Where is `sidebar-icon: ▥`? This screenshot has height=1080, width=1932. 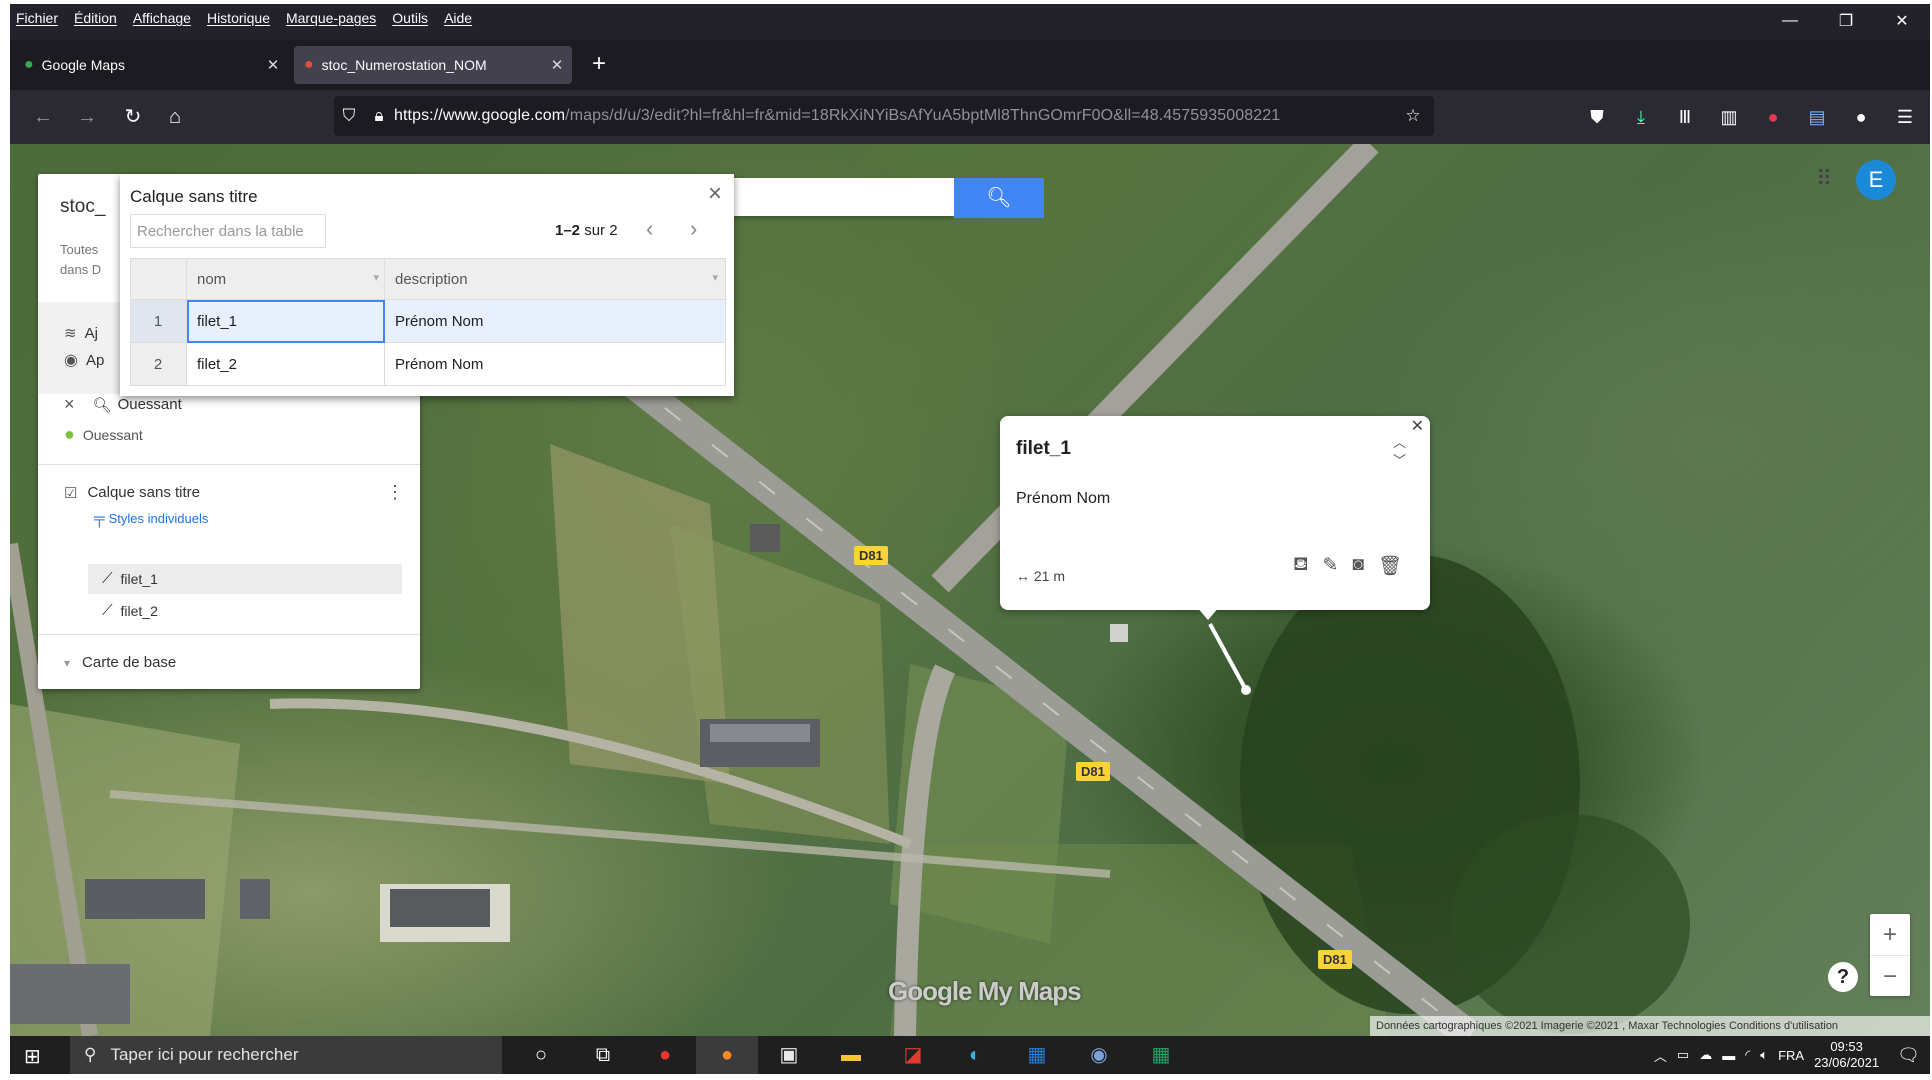
sidebar-icon: ▥ is located at coordinates (1729, 117).